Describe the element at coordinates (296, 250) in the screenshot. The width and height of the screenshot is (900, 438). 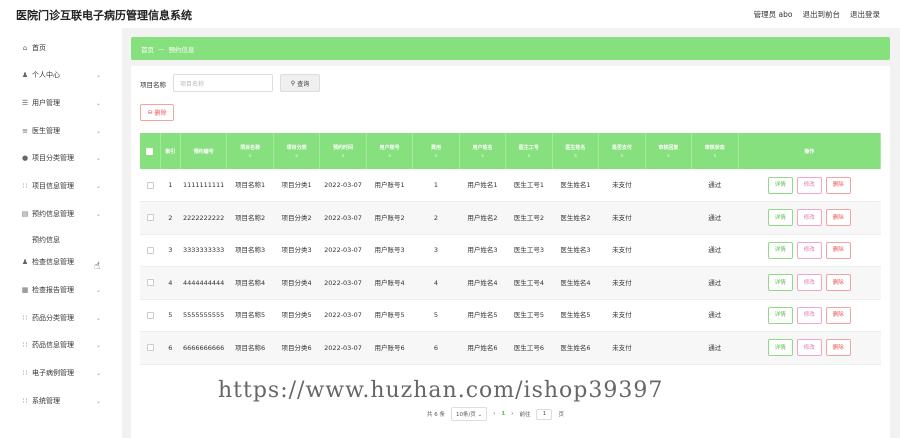
I see `cell-category-value: 项目分类3` at that location.